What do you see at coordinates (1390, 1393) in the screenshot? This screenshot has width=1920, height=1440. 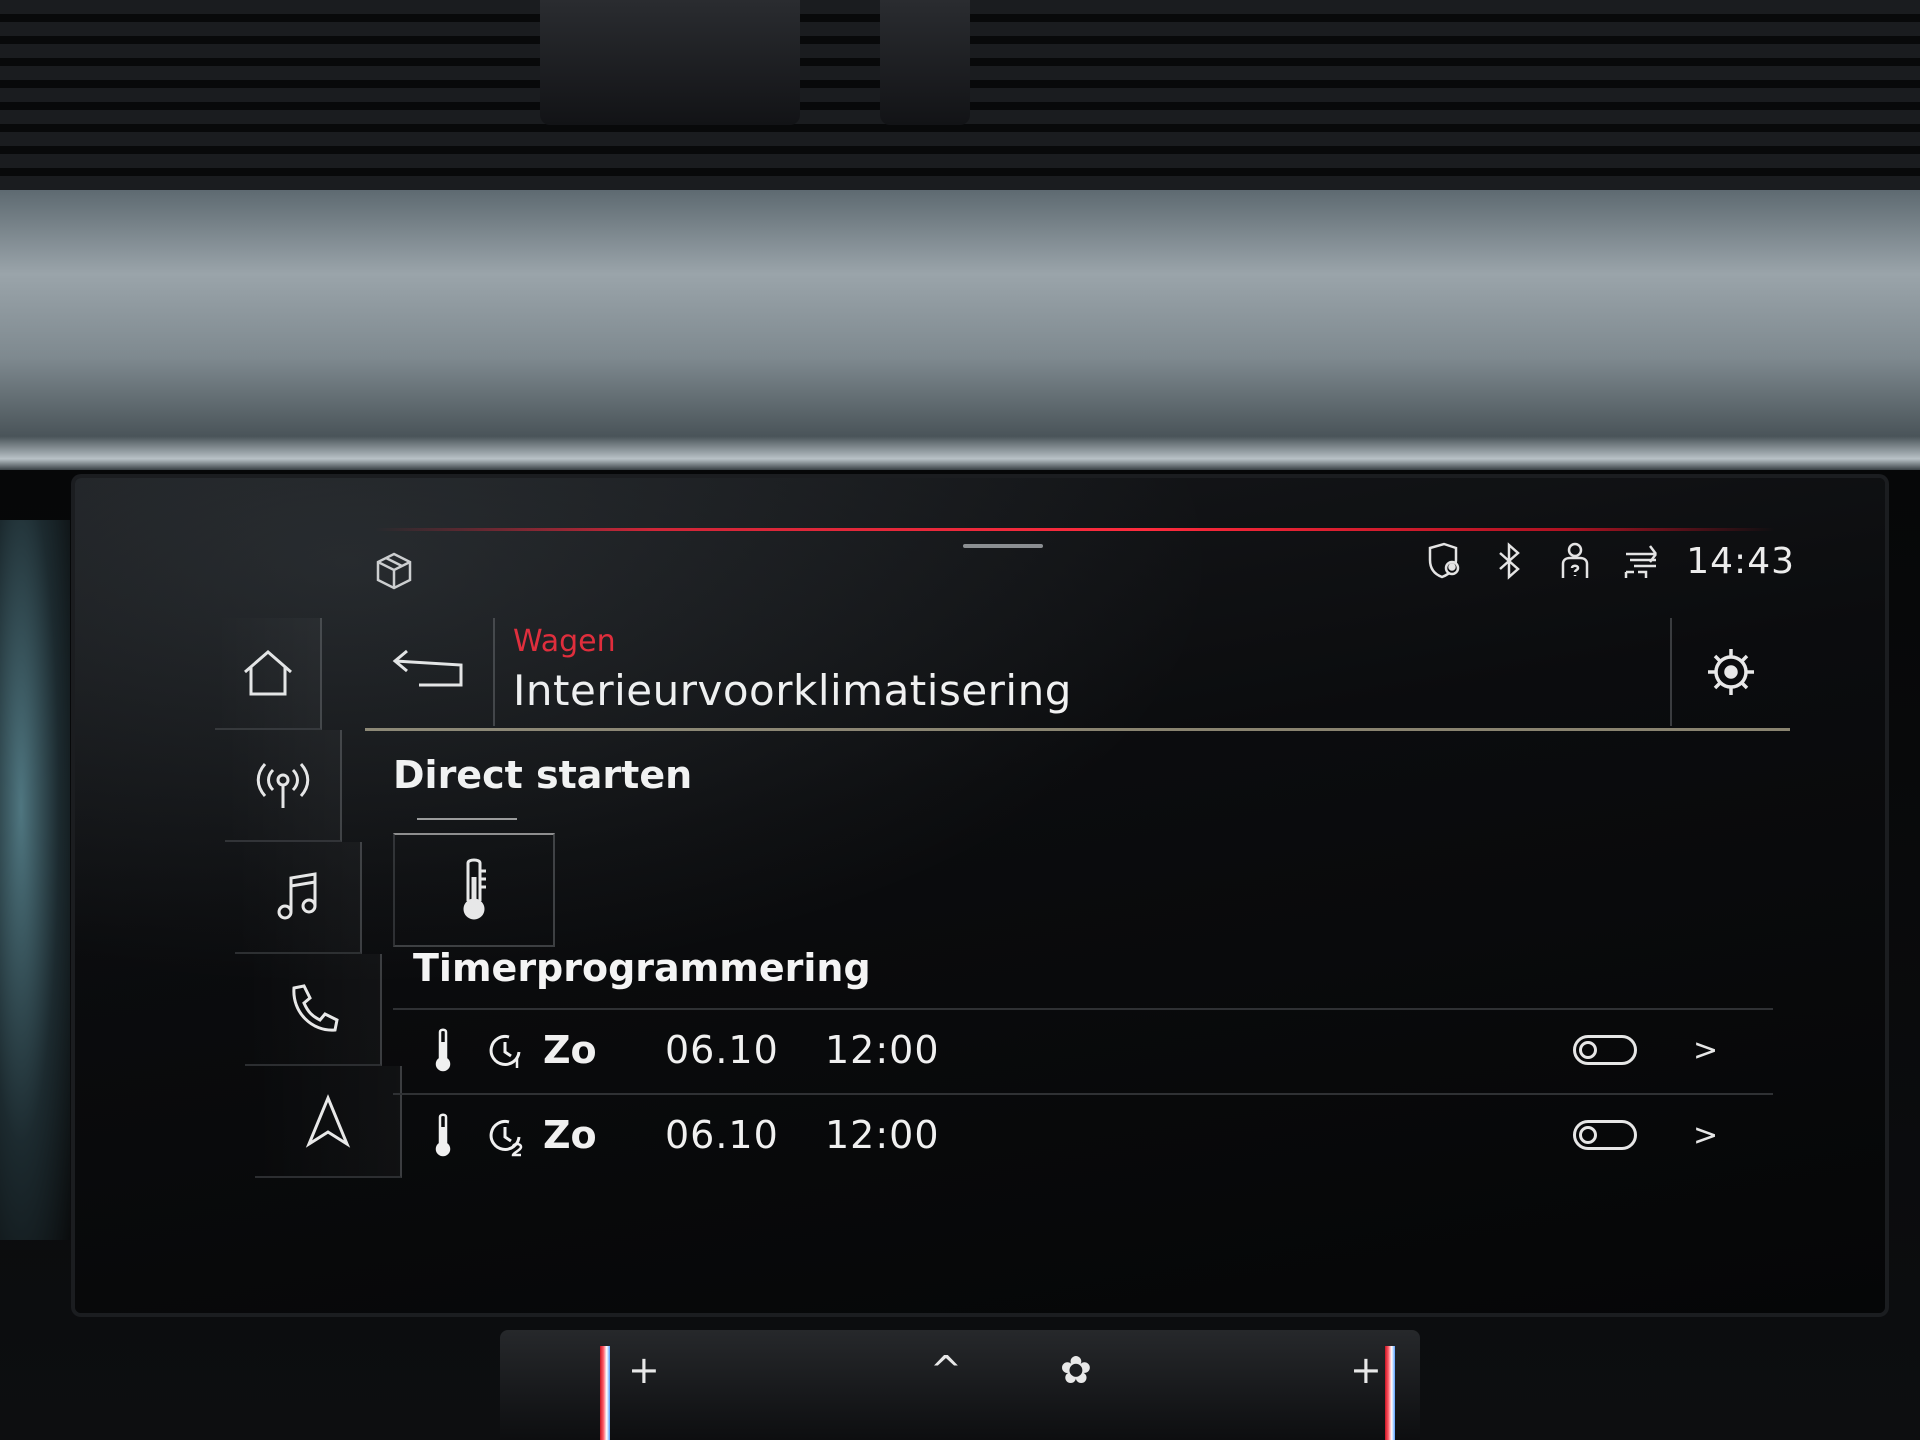 I see `temp-bar-right` at bounding box center [1390, 1393].